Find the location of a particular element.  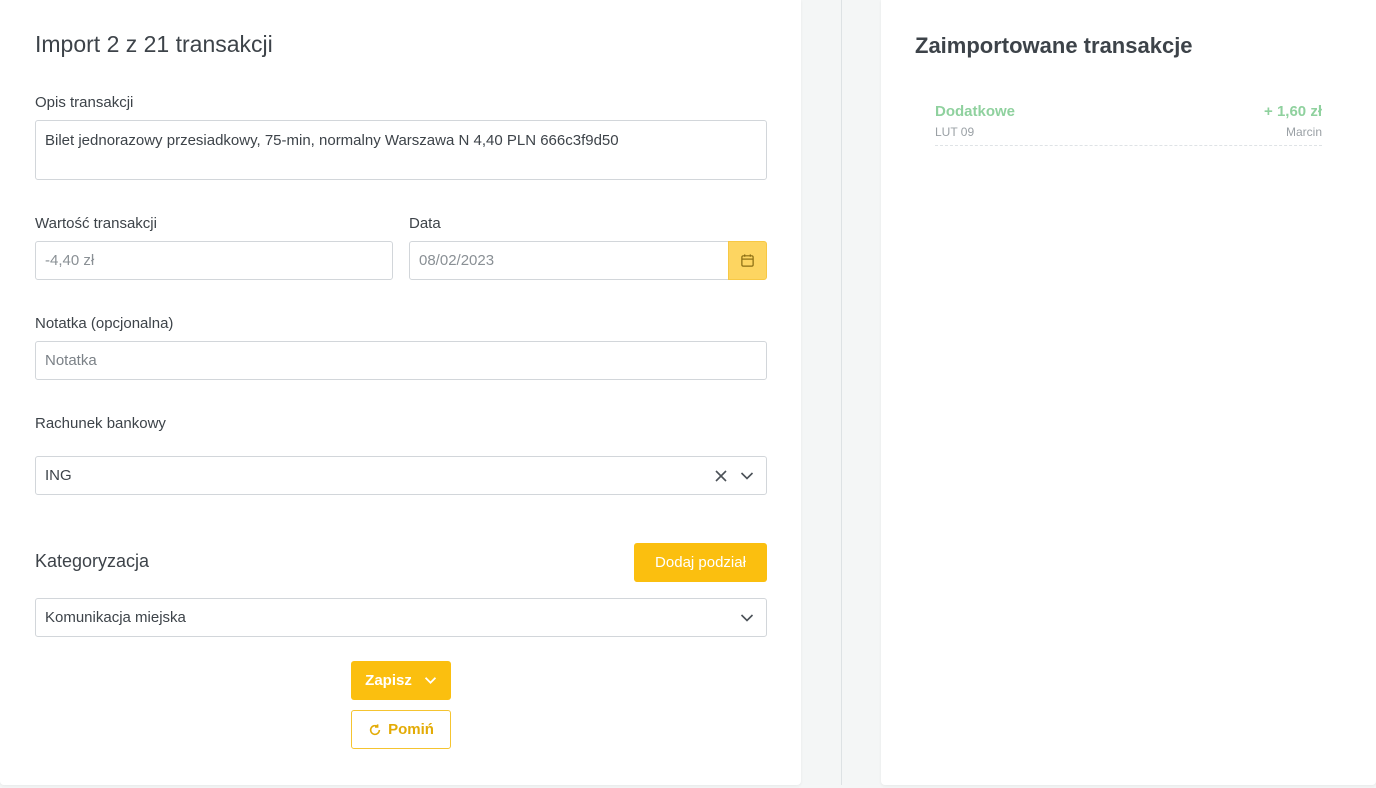

date-picker-button is located at coordinates (747, 260).